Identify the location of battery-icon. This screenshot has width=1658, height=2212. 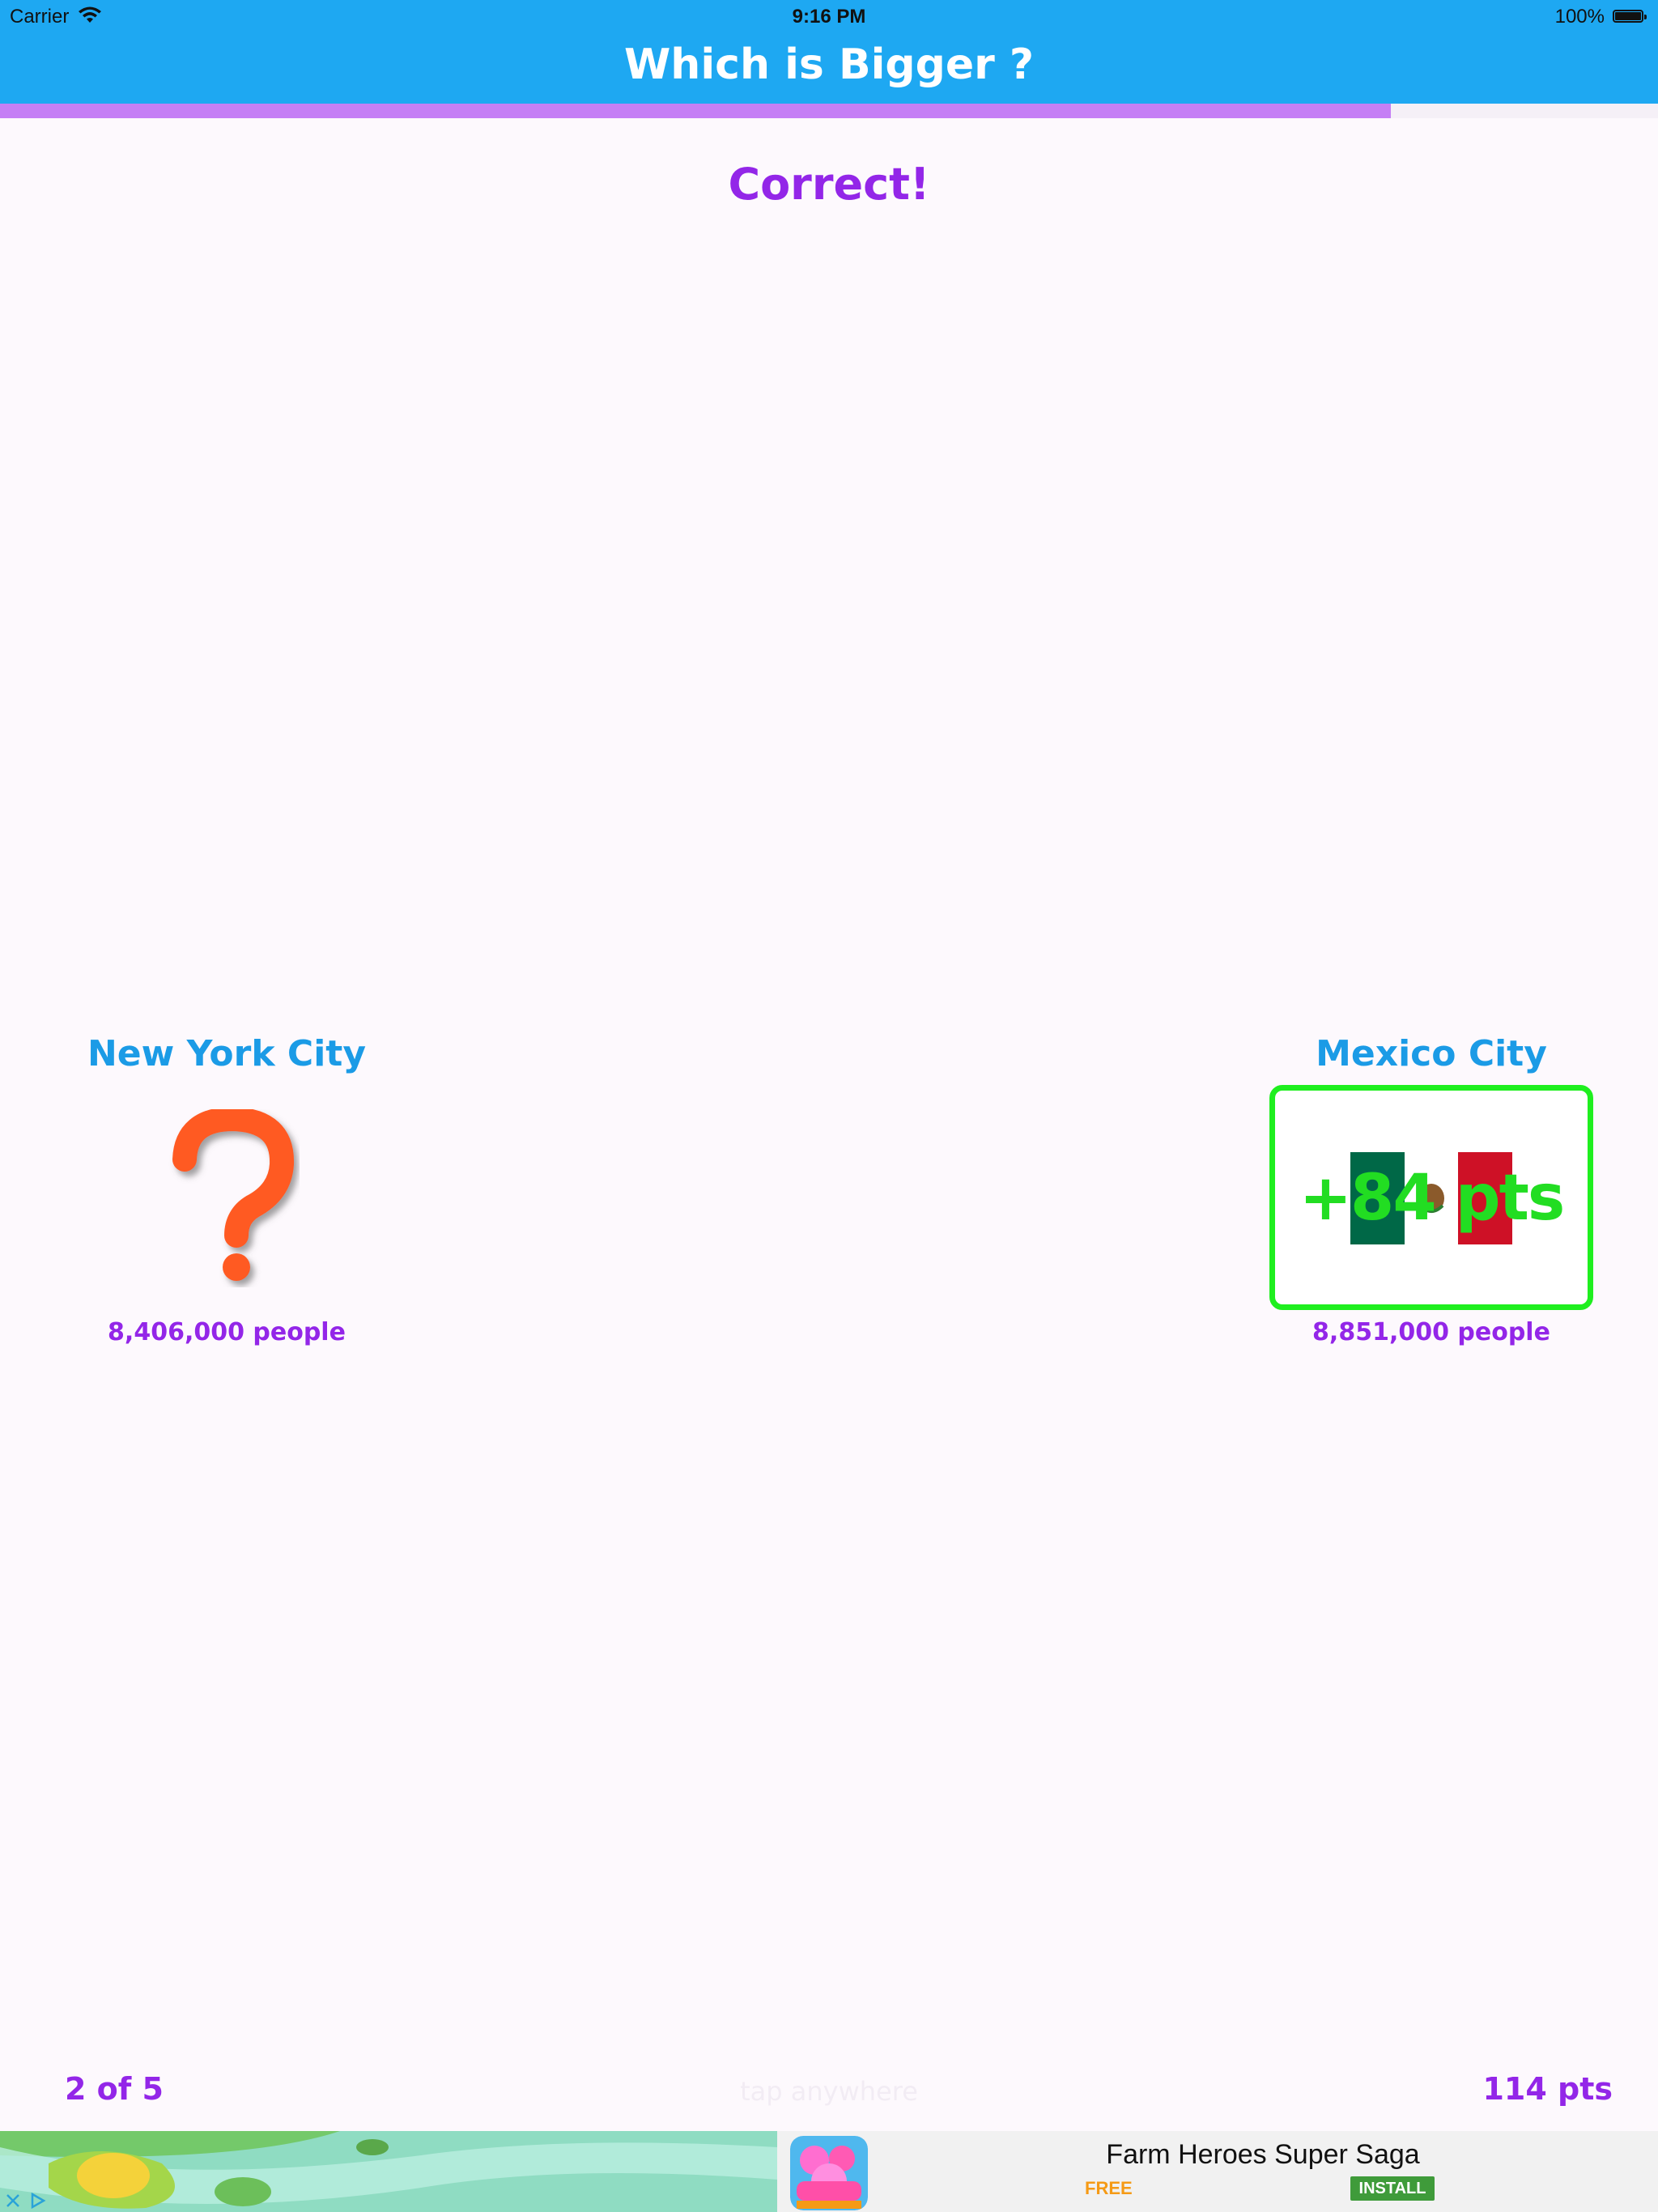
(1630, 16).